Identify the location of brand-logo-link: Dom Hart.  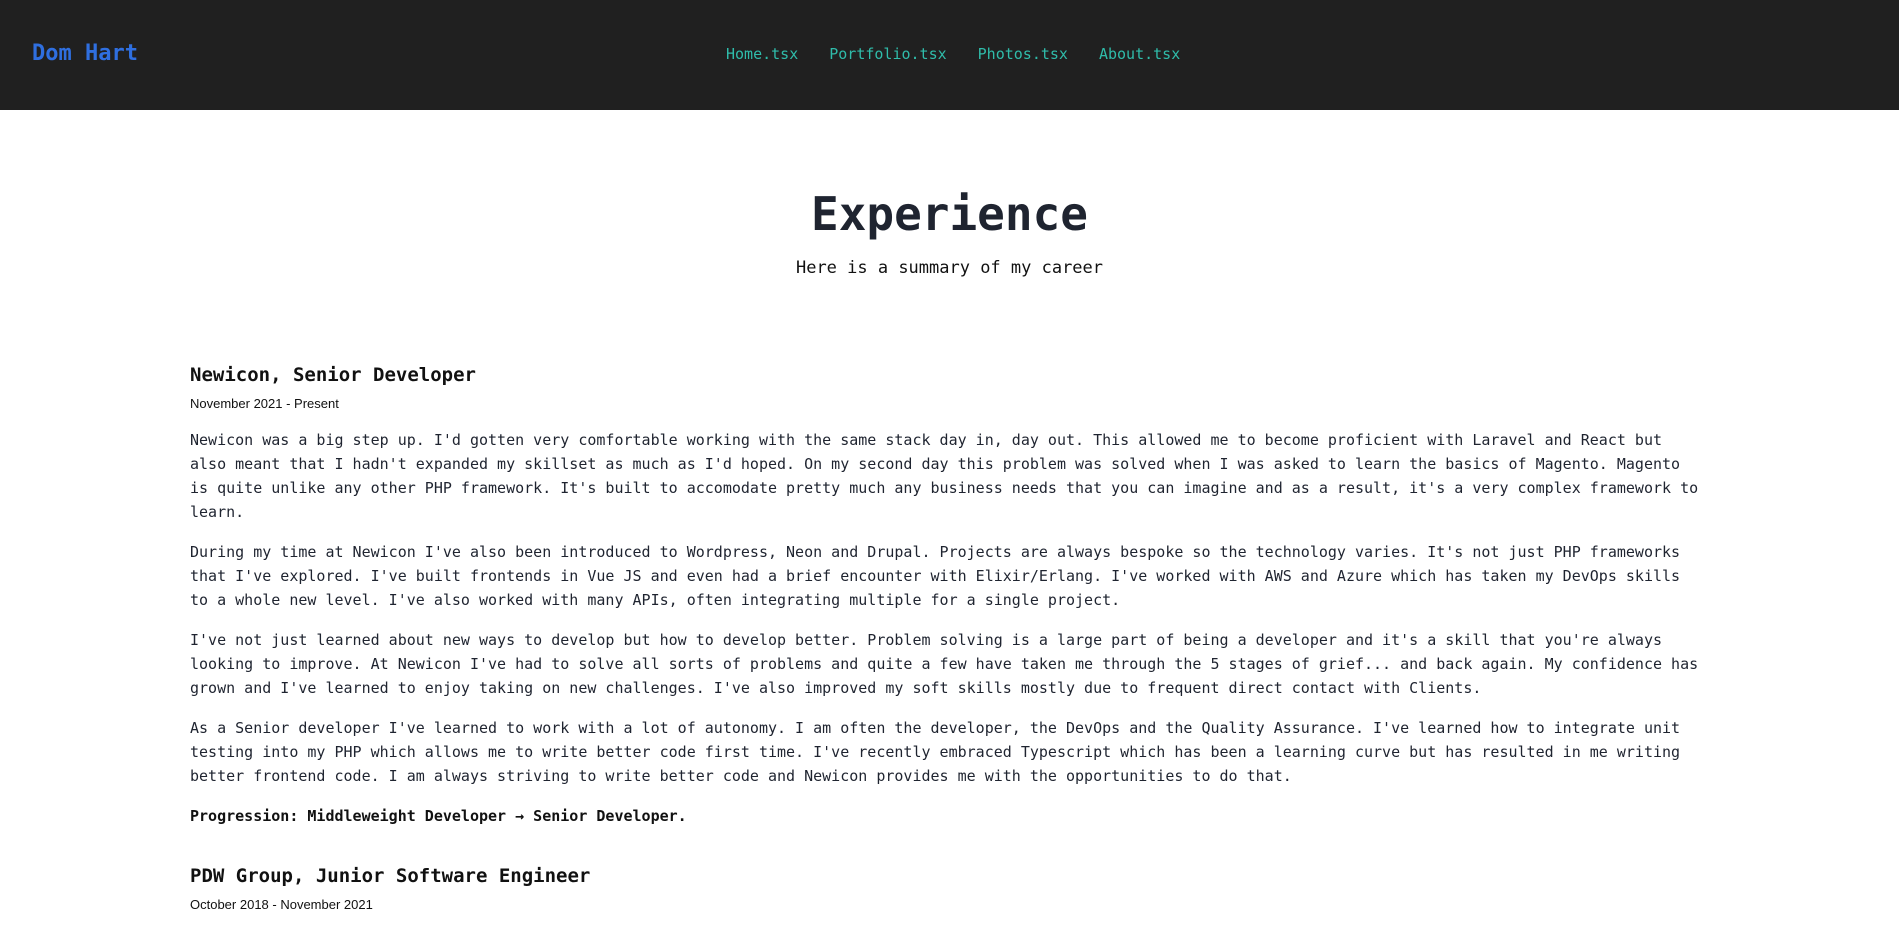
(85, 54).